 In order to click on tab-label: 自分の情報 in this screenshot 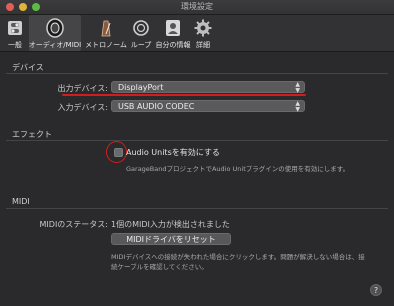, I will do `click(173, 45)`.